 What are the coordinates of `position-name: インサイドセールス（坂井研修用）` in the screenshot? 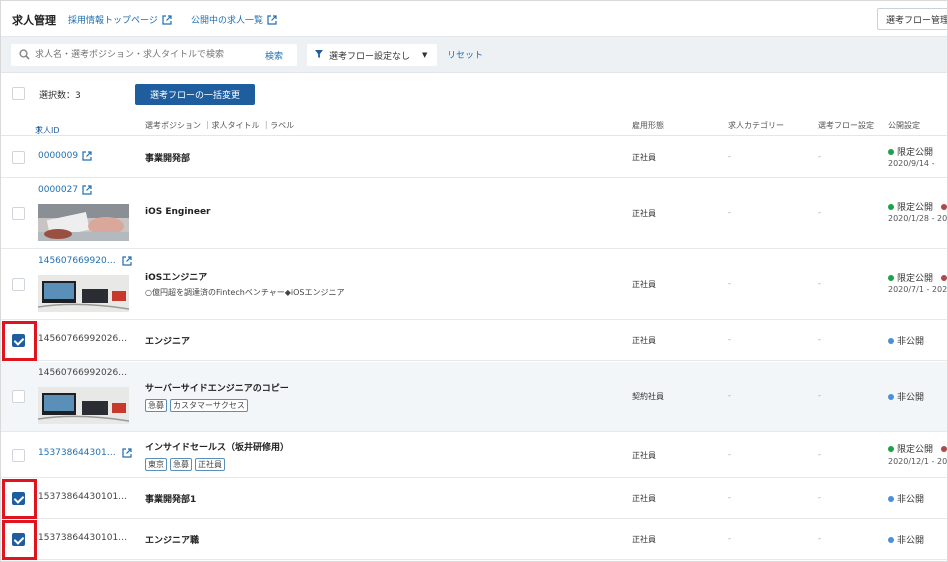 It's located at (217, 448).